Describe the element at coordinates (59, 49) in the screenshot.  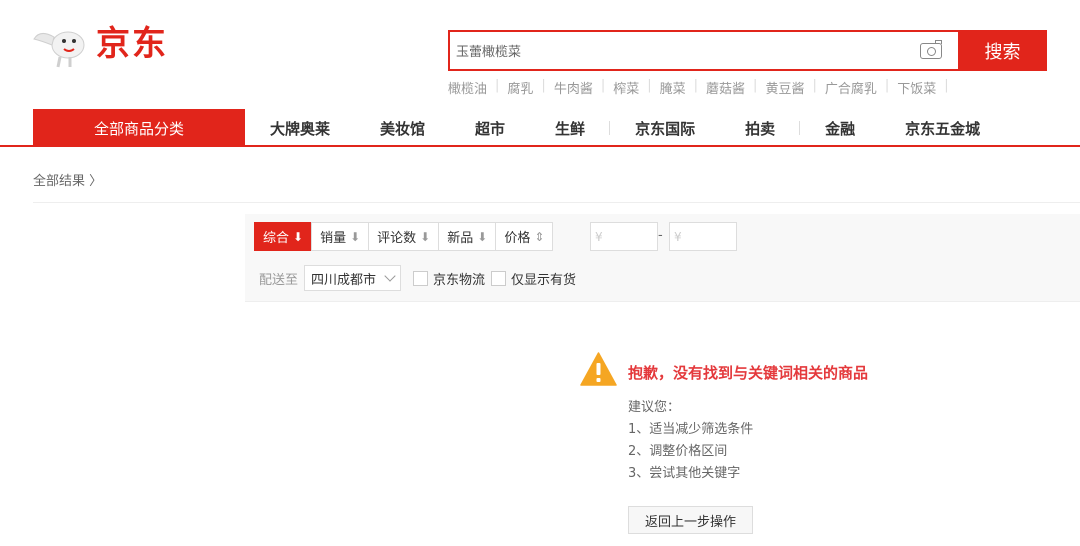
I see `joy-dog-icon` at that location.